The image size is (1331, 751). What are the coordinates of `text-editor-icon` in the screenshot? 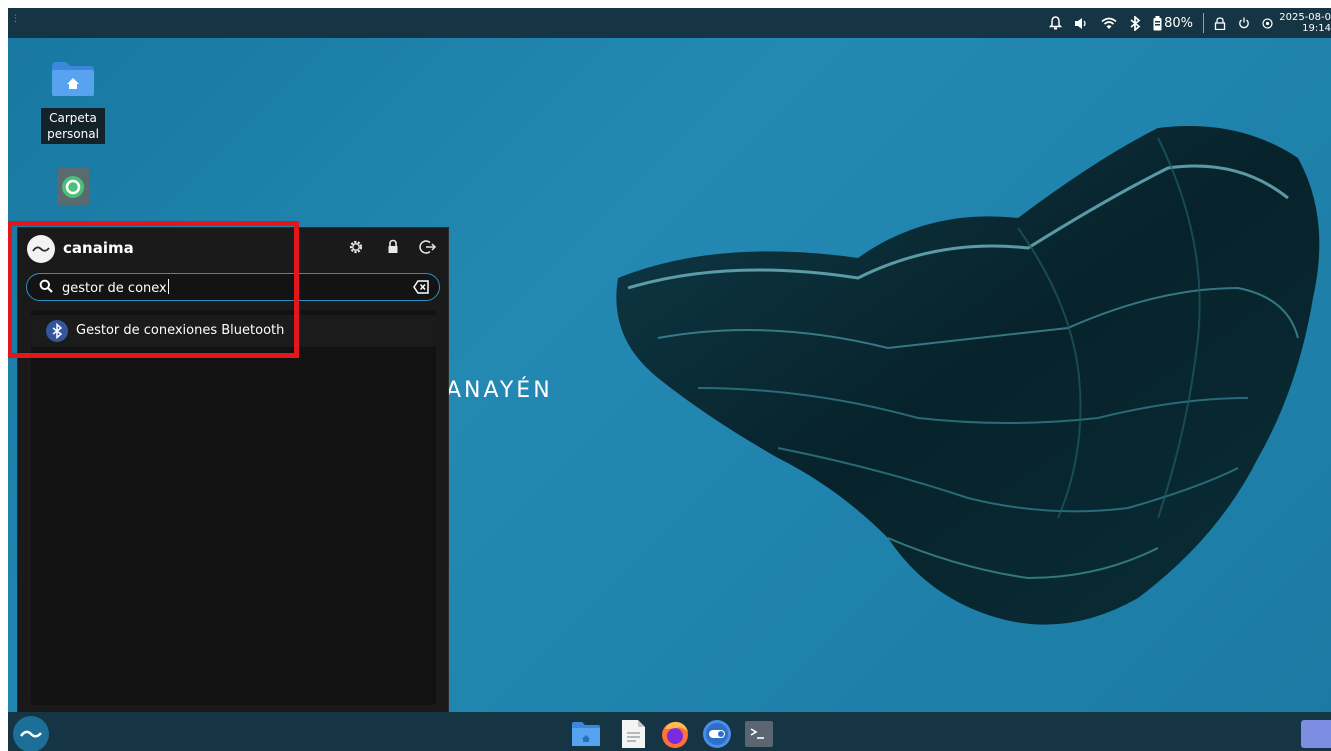 It's located at (633, 734).